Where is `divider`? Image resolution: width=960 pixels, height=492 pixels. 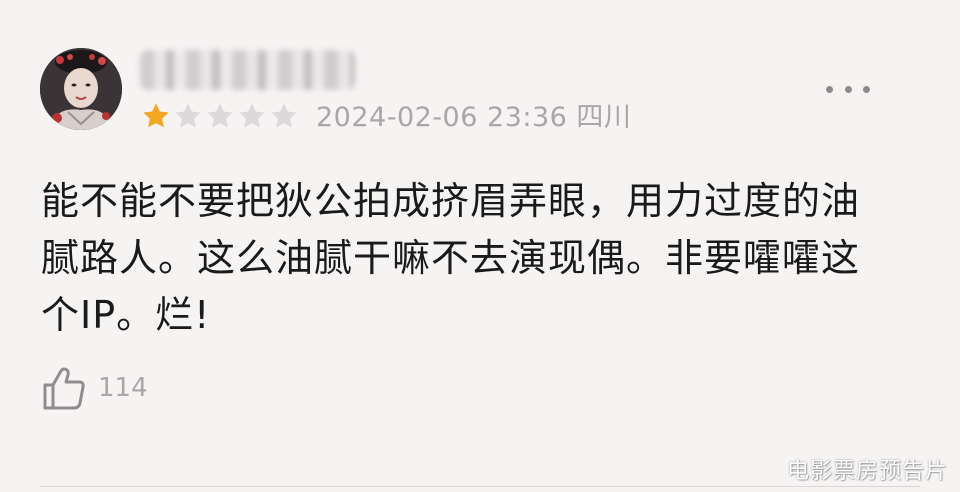
divider is located at coordinates (480, 486).